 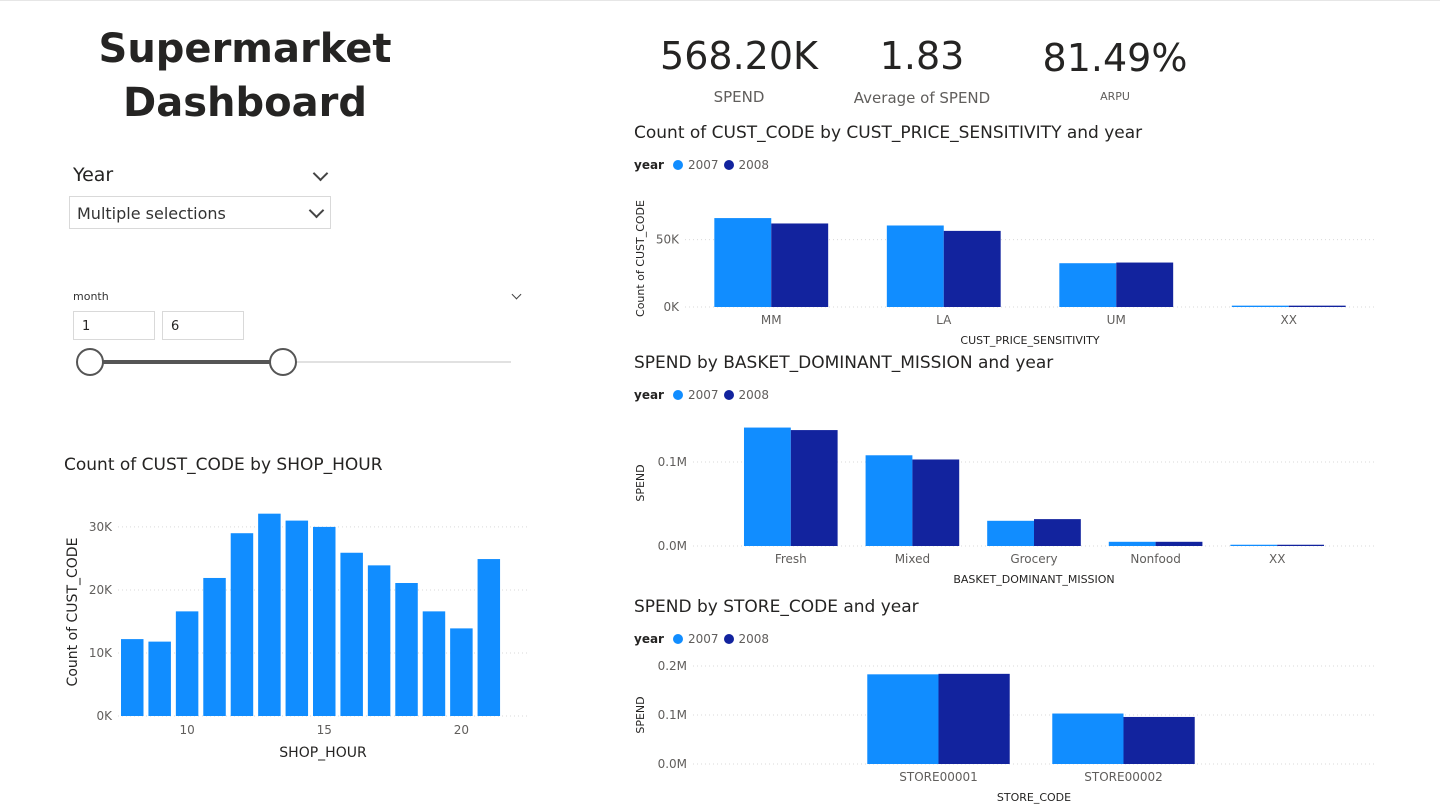 I want to click on hour-x-tick-label: 20, so click(x=461, y=730).